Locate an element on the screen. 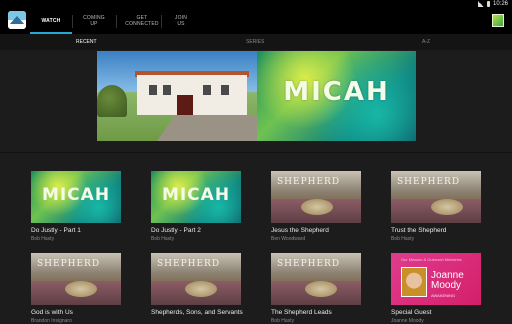 This screenshot has width=512, height=324. tab-label: WATCH is located at coordinates (51, 21).